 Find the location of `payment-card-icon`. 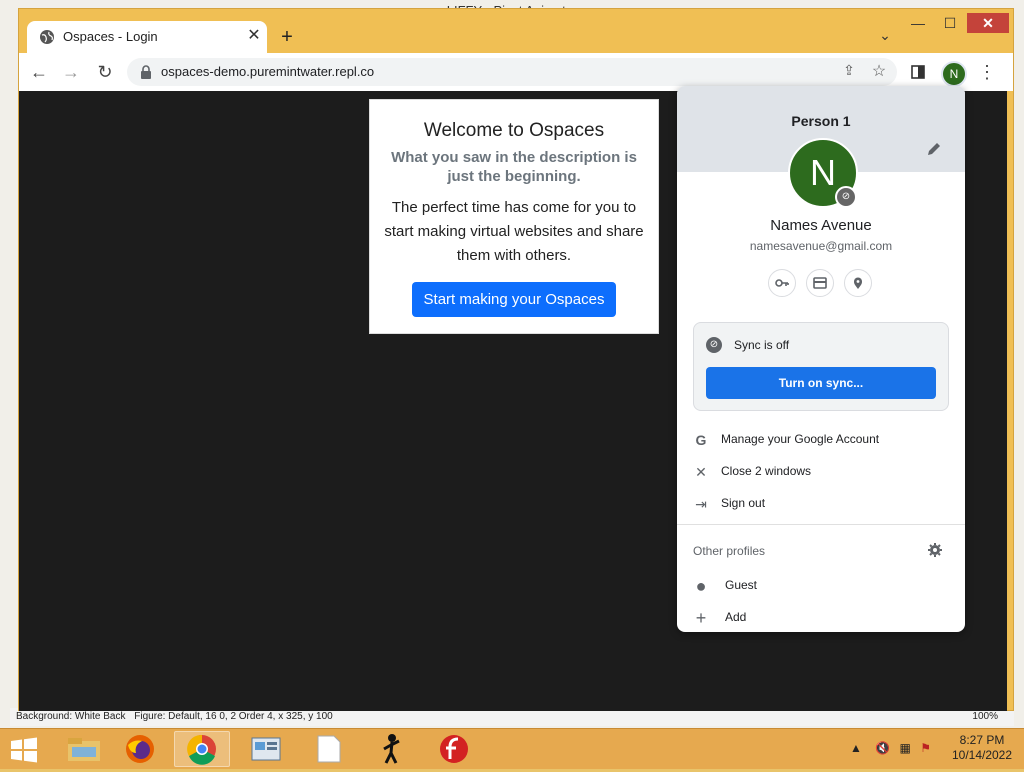

payment-card-icon is located at coordinates (820, 283).